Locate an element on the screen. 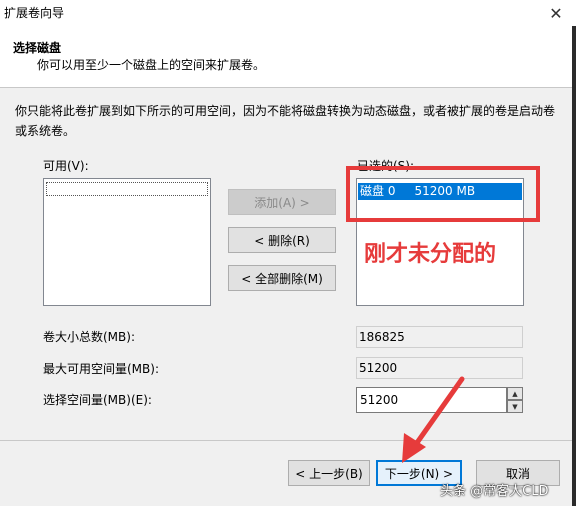 Image resolution: width=576 pixels, height=506 pixels. close-icon: ✕ is located at coordinates (556, 13).